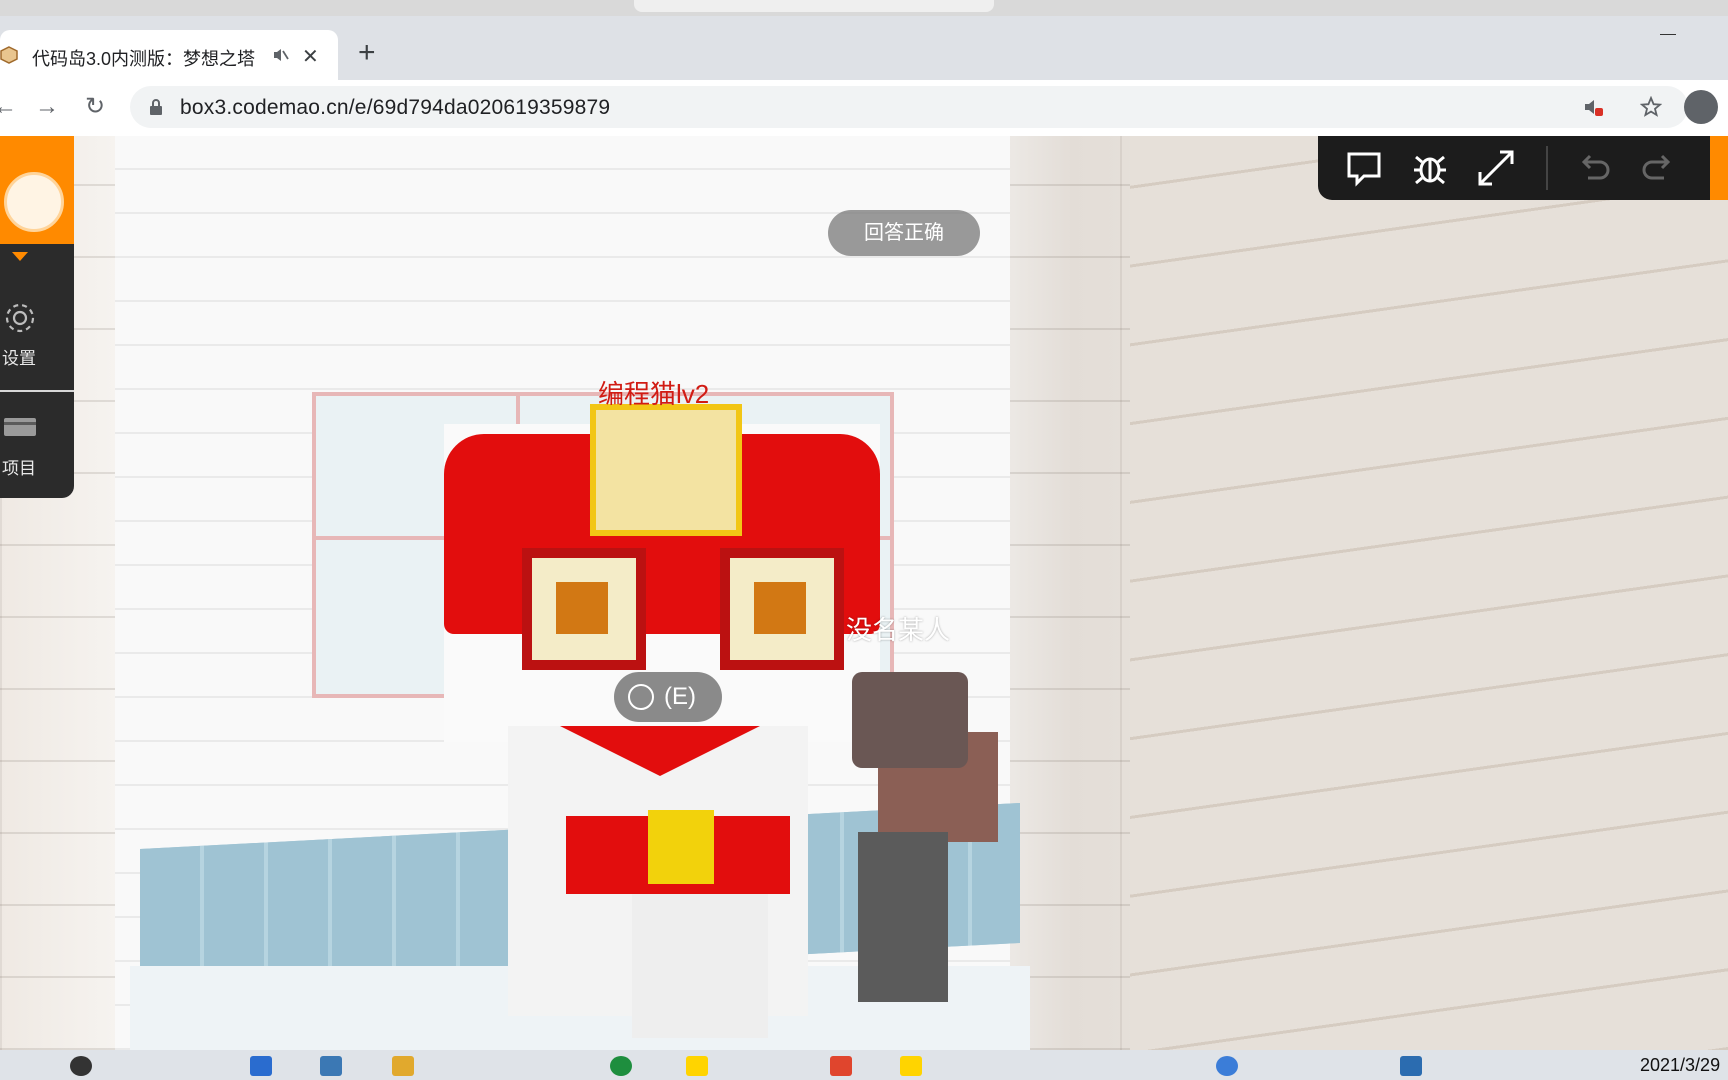 This screenshot has height=1080, width=1728. I want to click on cortana-icon, so click(81, 1066).